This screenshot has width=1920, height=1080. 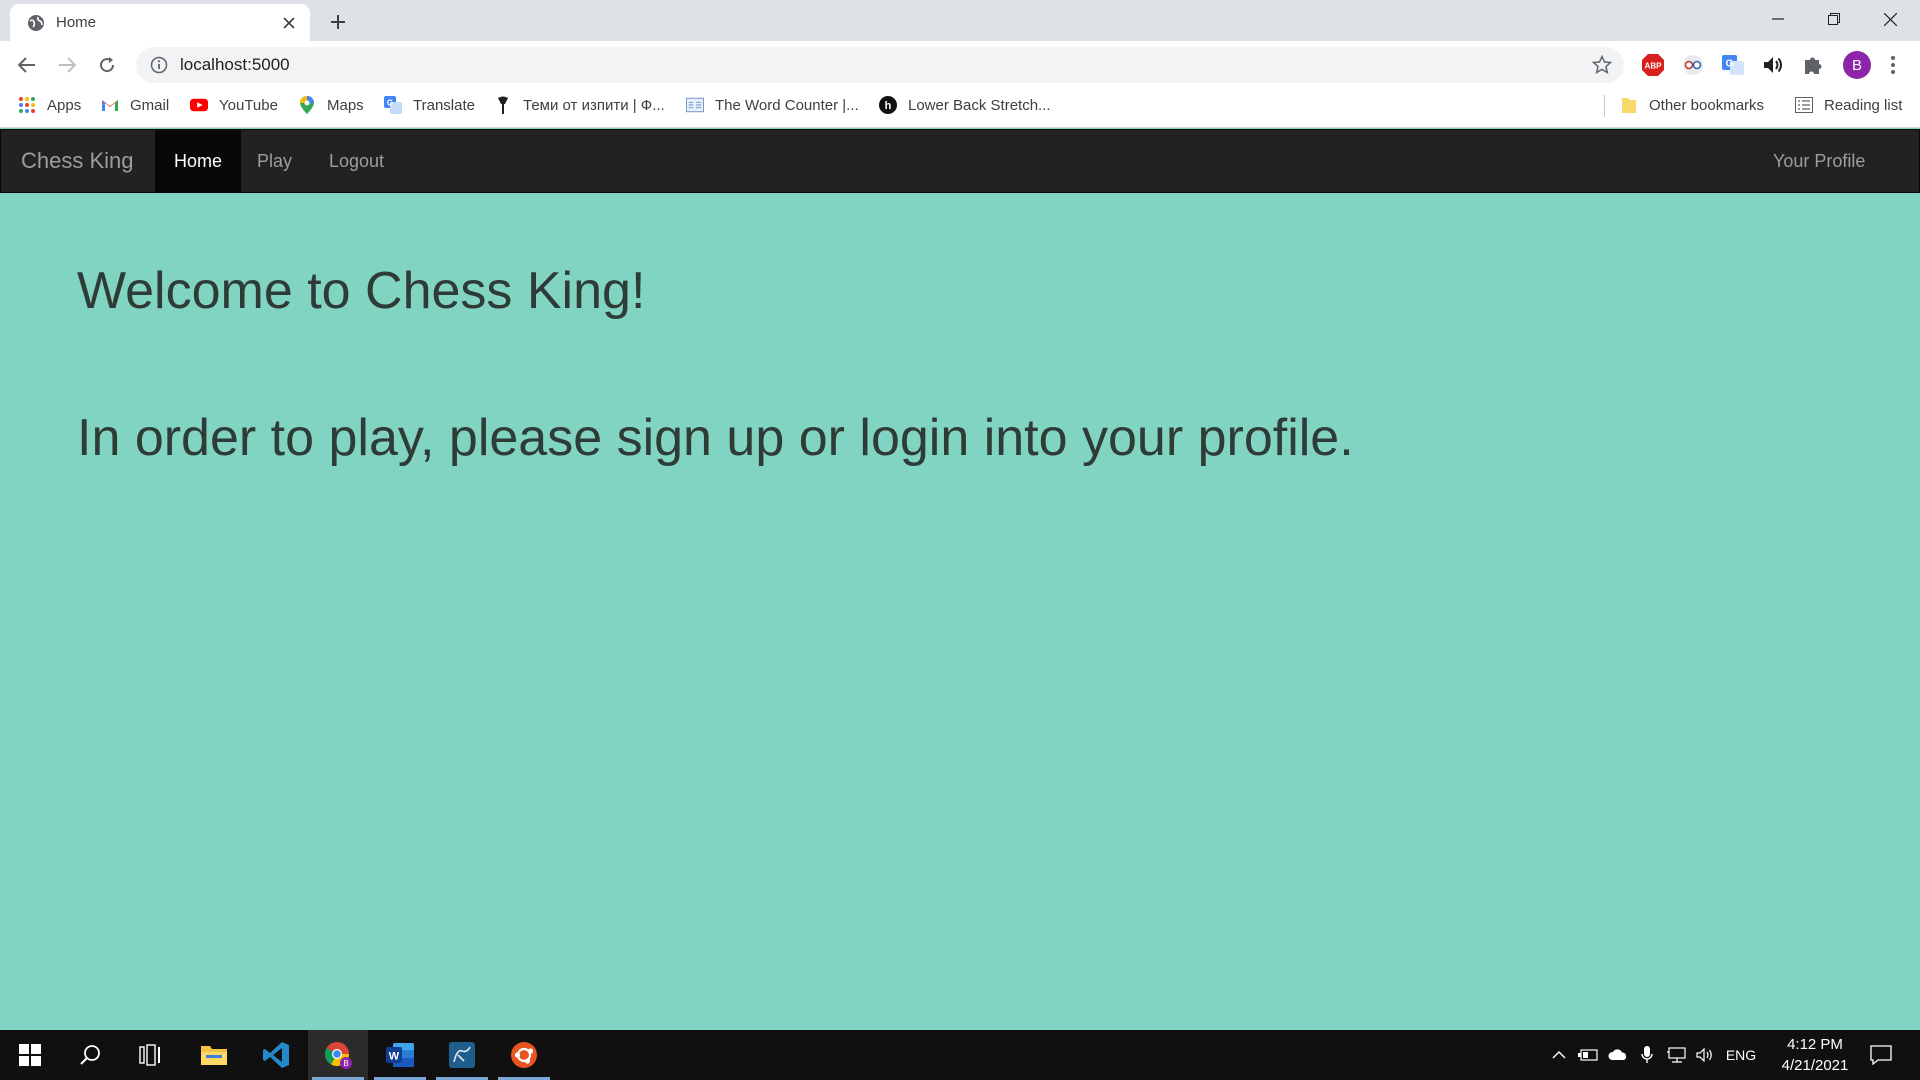 I want to click on reading-list: Reading list, so click(x=1848, y=105).